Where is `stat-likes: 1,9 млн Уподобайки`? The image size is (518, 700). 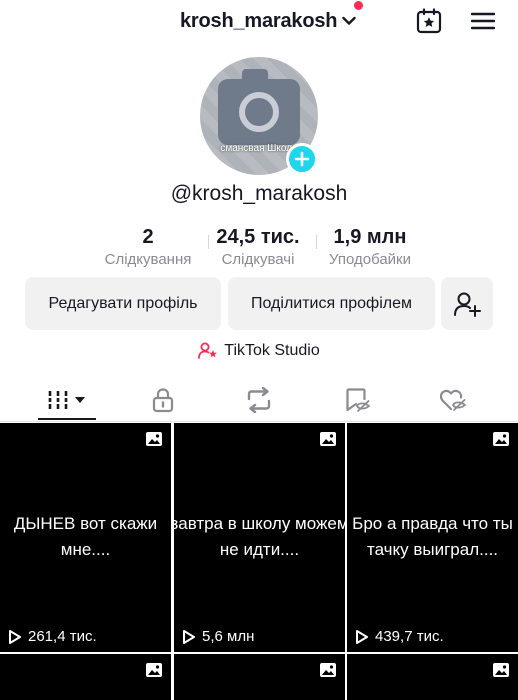
stat-likes: 1,9 млн Уподобайки is located at coordinates (370, 248).